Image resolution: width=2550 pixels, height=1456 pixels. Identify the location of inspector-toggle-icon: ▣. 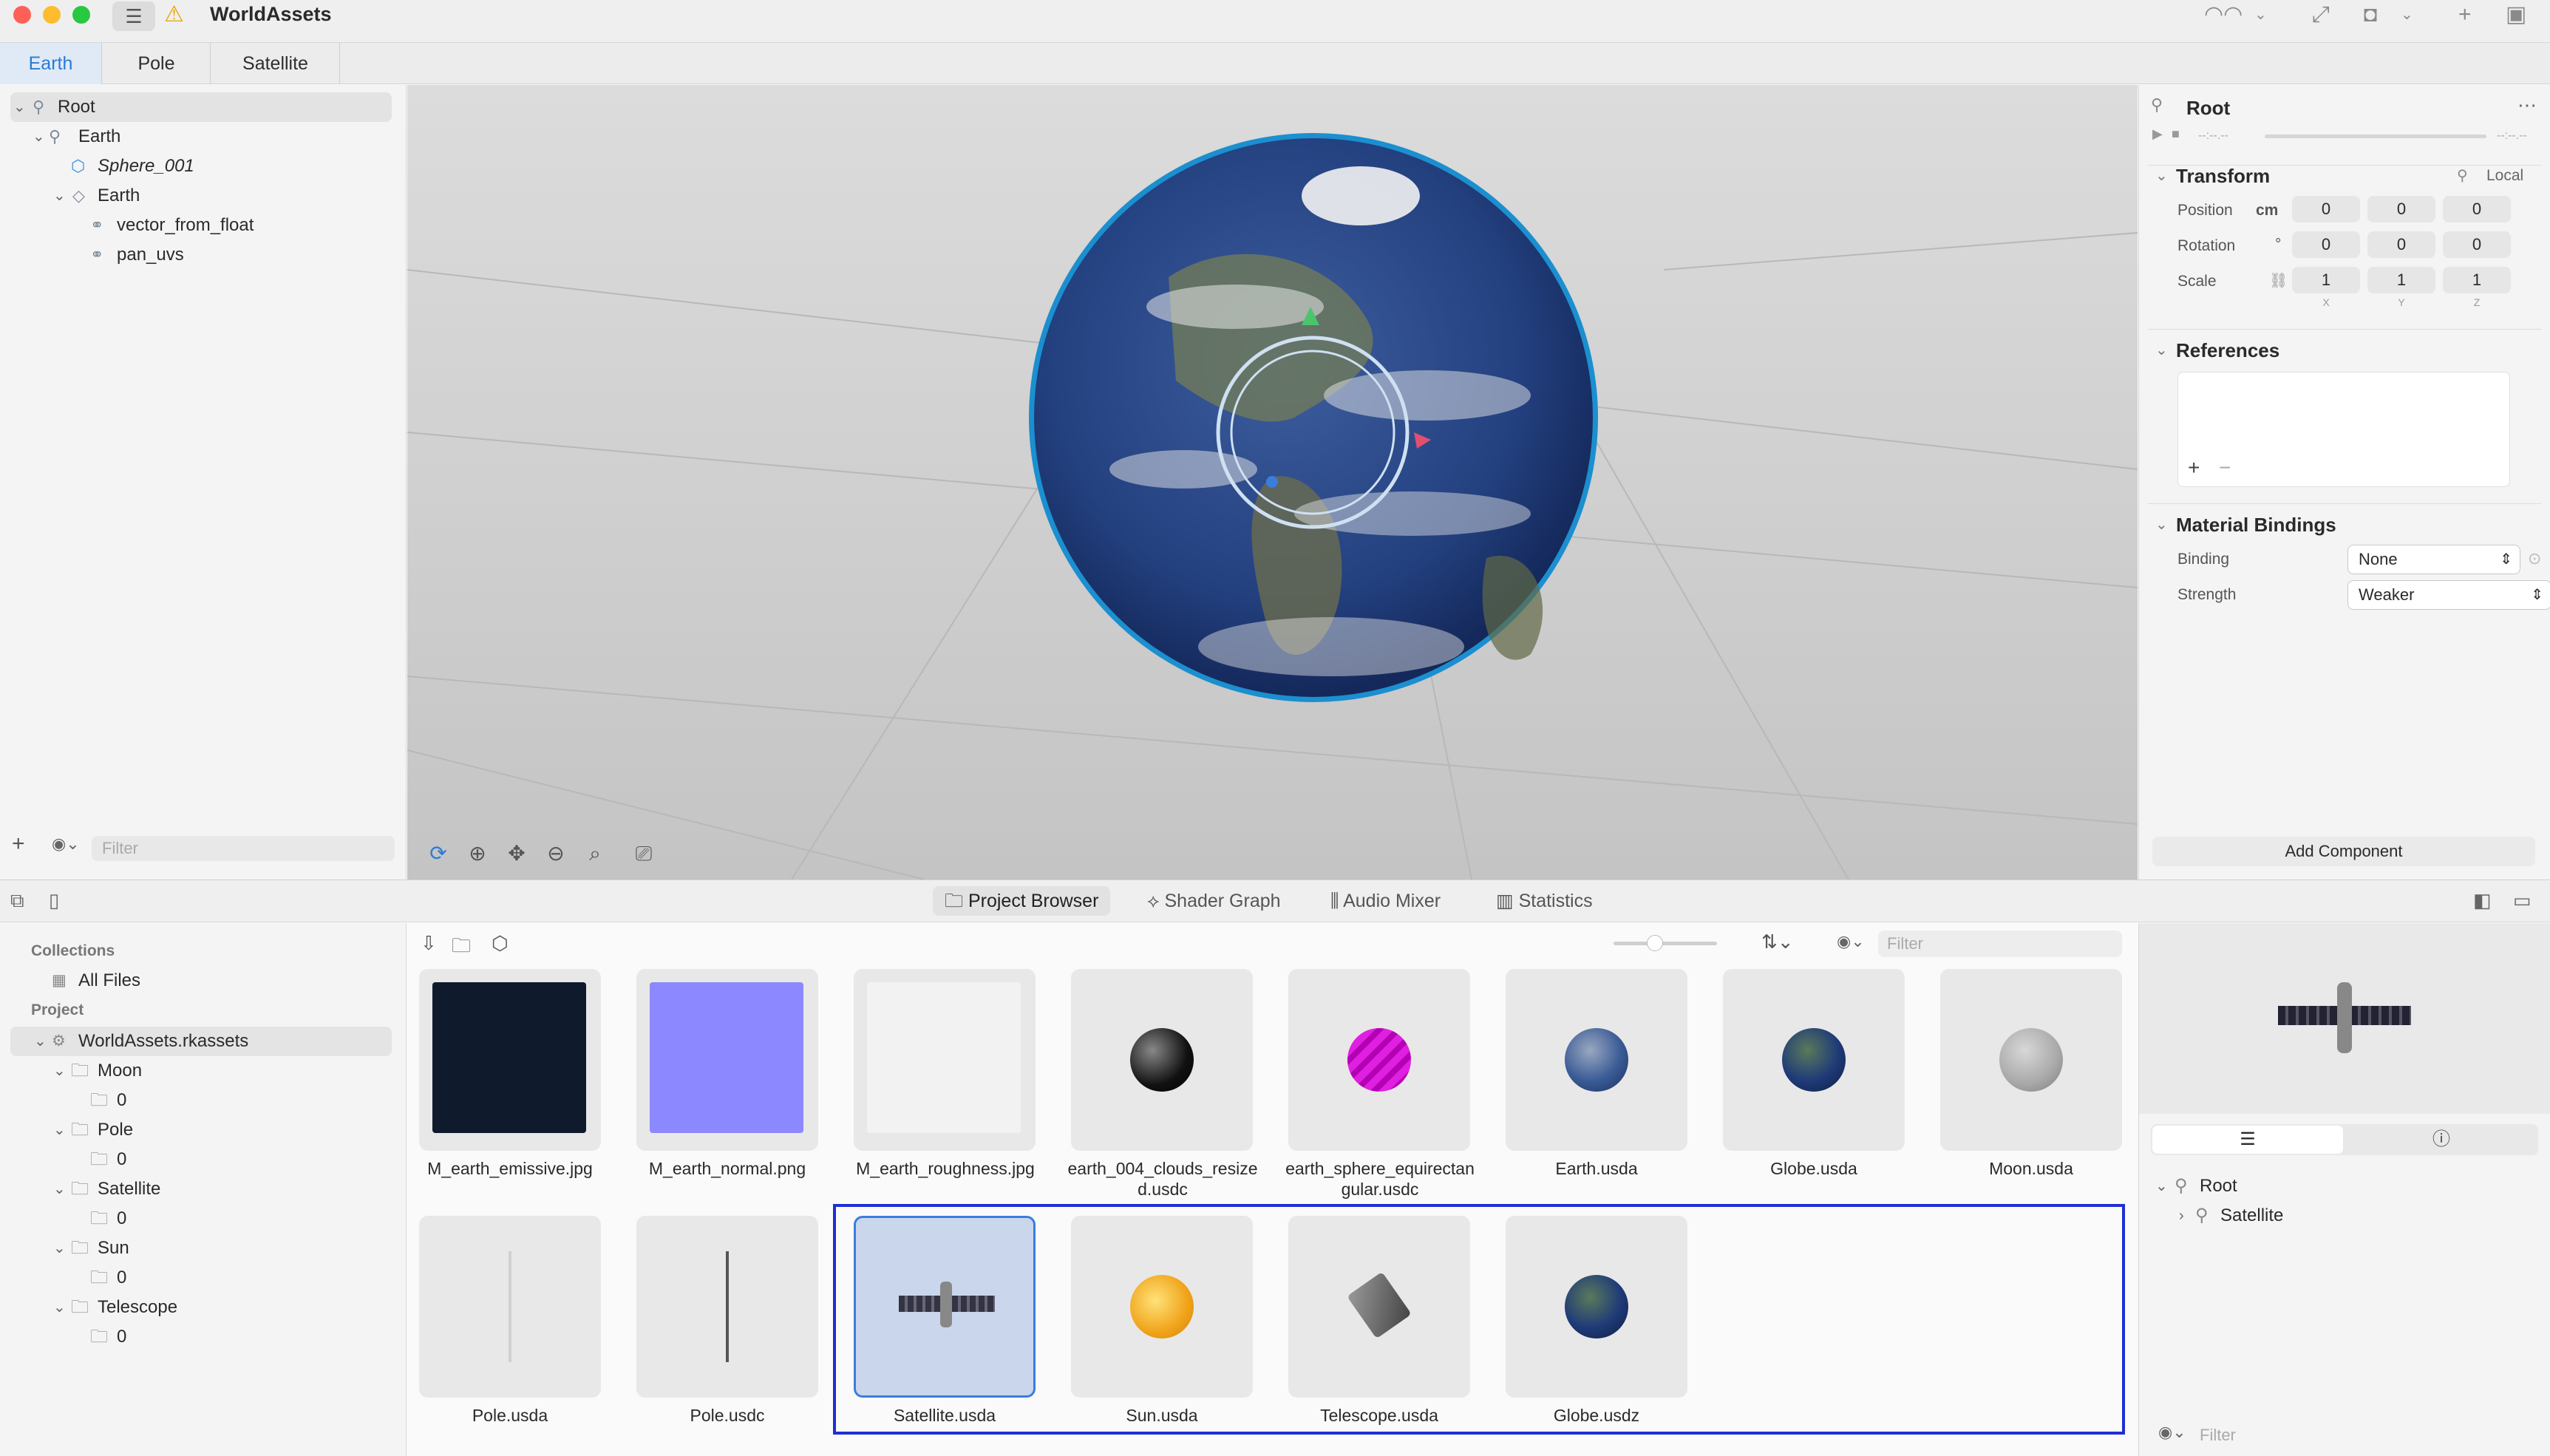
(2516, 15).